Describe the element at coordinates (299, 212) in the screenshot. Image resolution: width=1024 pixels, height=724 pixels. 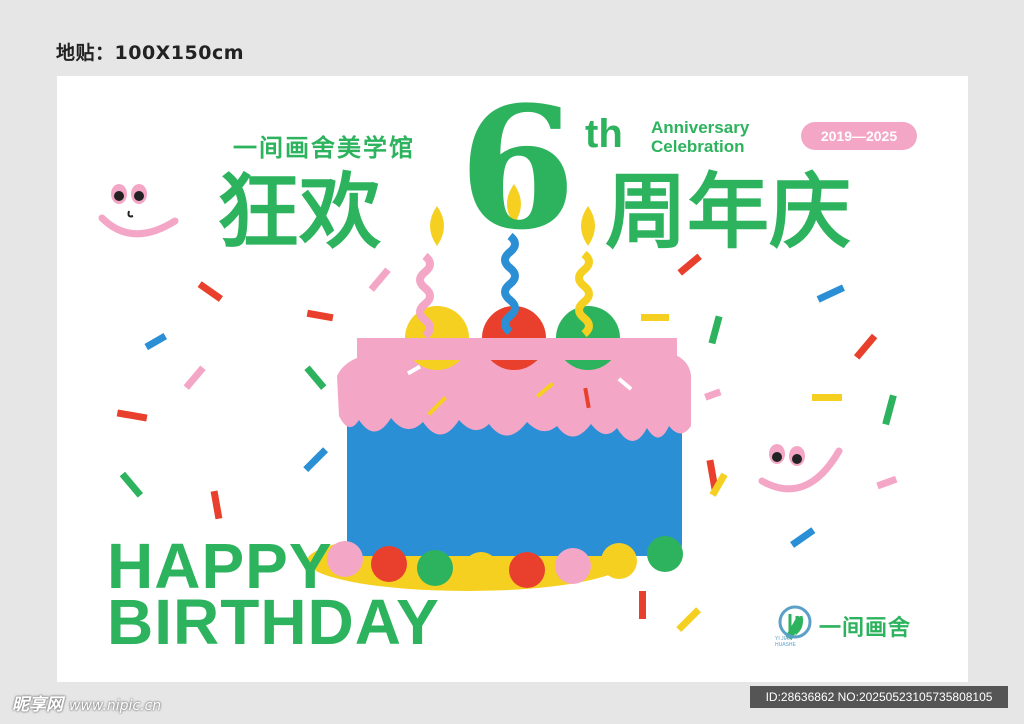
I see `title-left: 狂欢` at that location.